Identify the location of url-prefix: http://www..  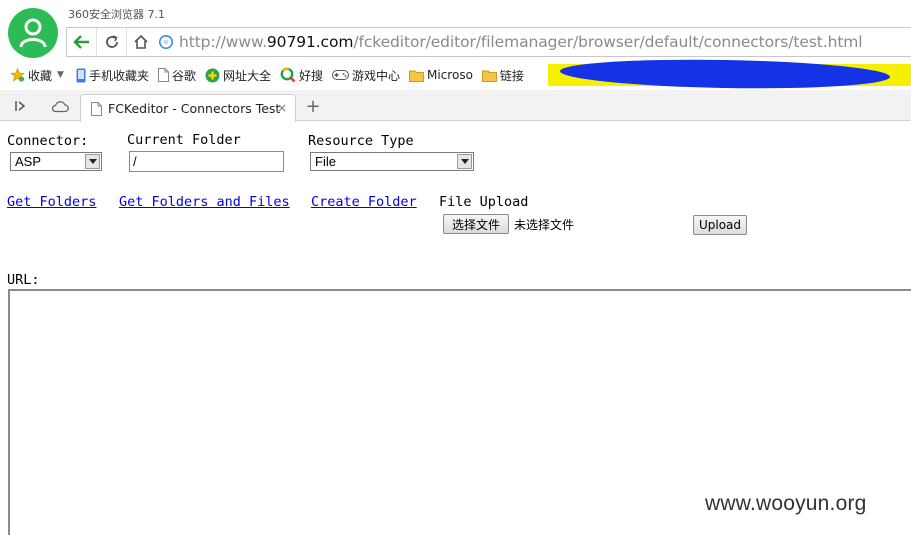
(223, 42).